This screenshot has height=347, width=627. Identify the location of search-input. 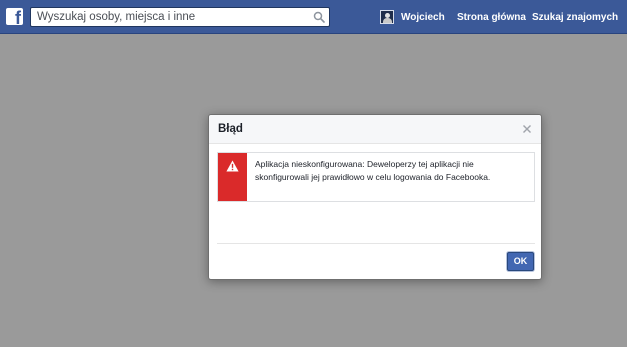
(170, 17).